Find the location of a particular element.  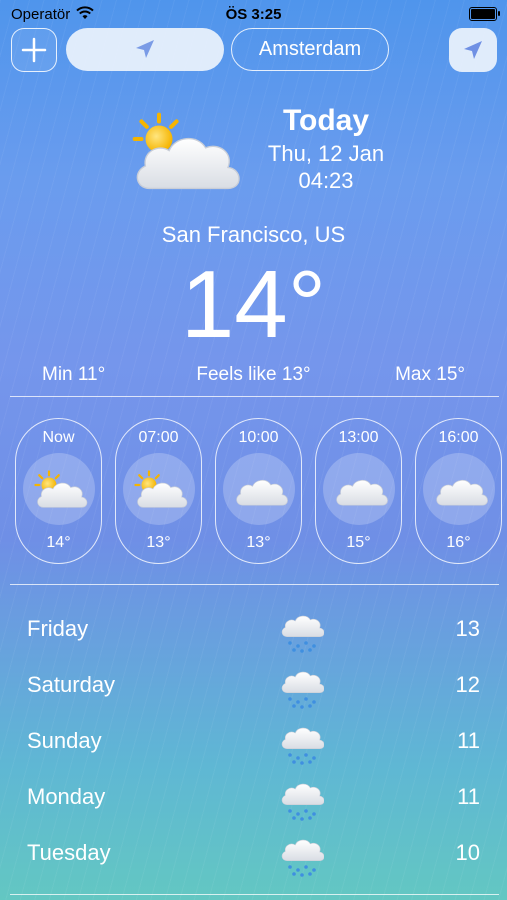

day-name: Friday is located at coordinates (58, 628).